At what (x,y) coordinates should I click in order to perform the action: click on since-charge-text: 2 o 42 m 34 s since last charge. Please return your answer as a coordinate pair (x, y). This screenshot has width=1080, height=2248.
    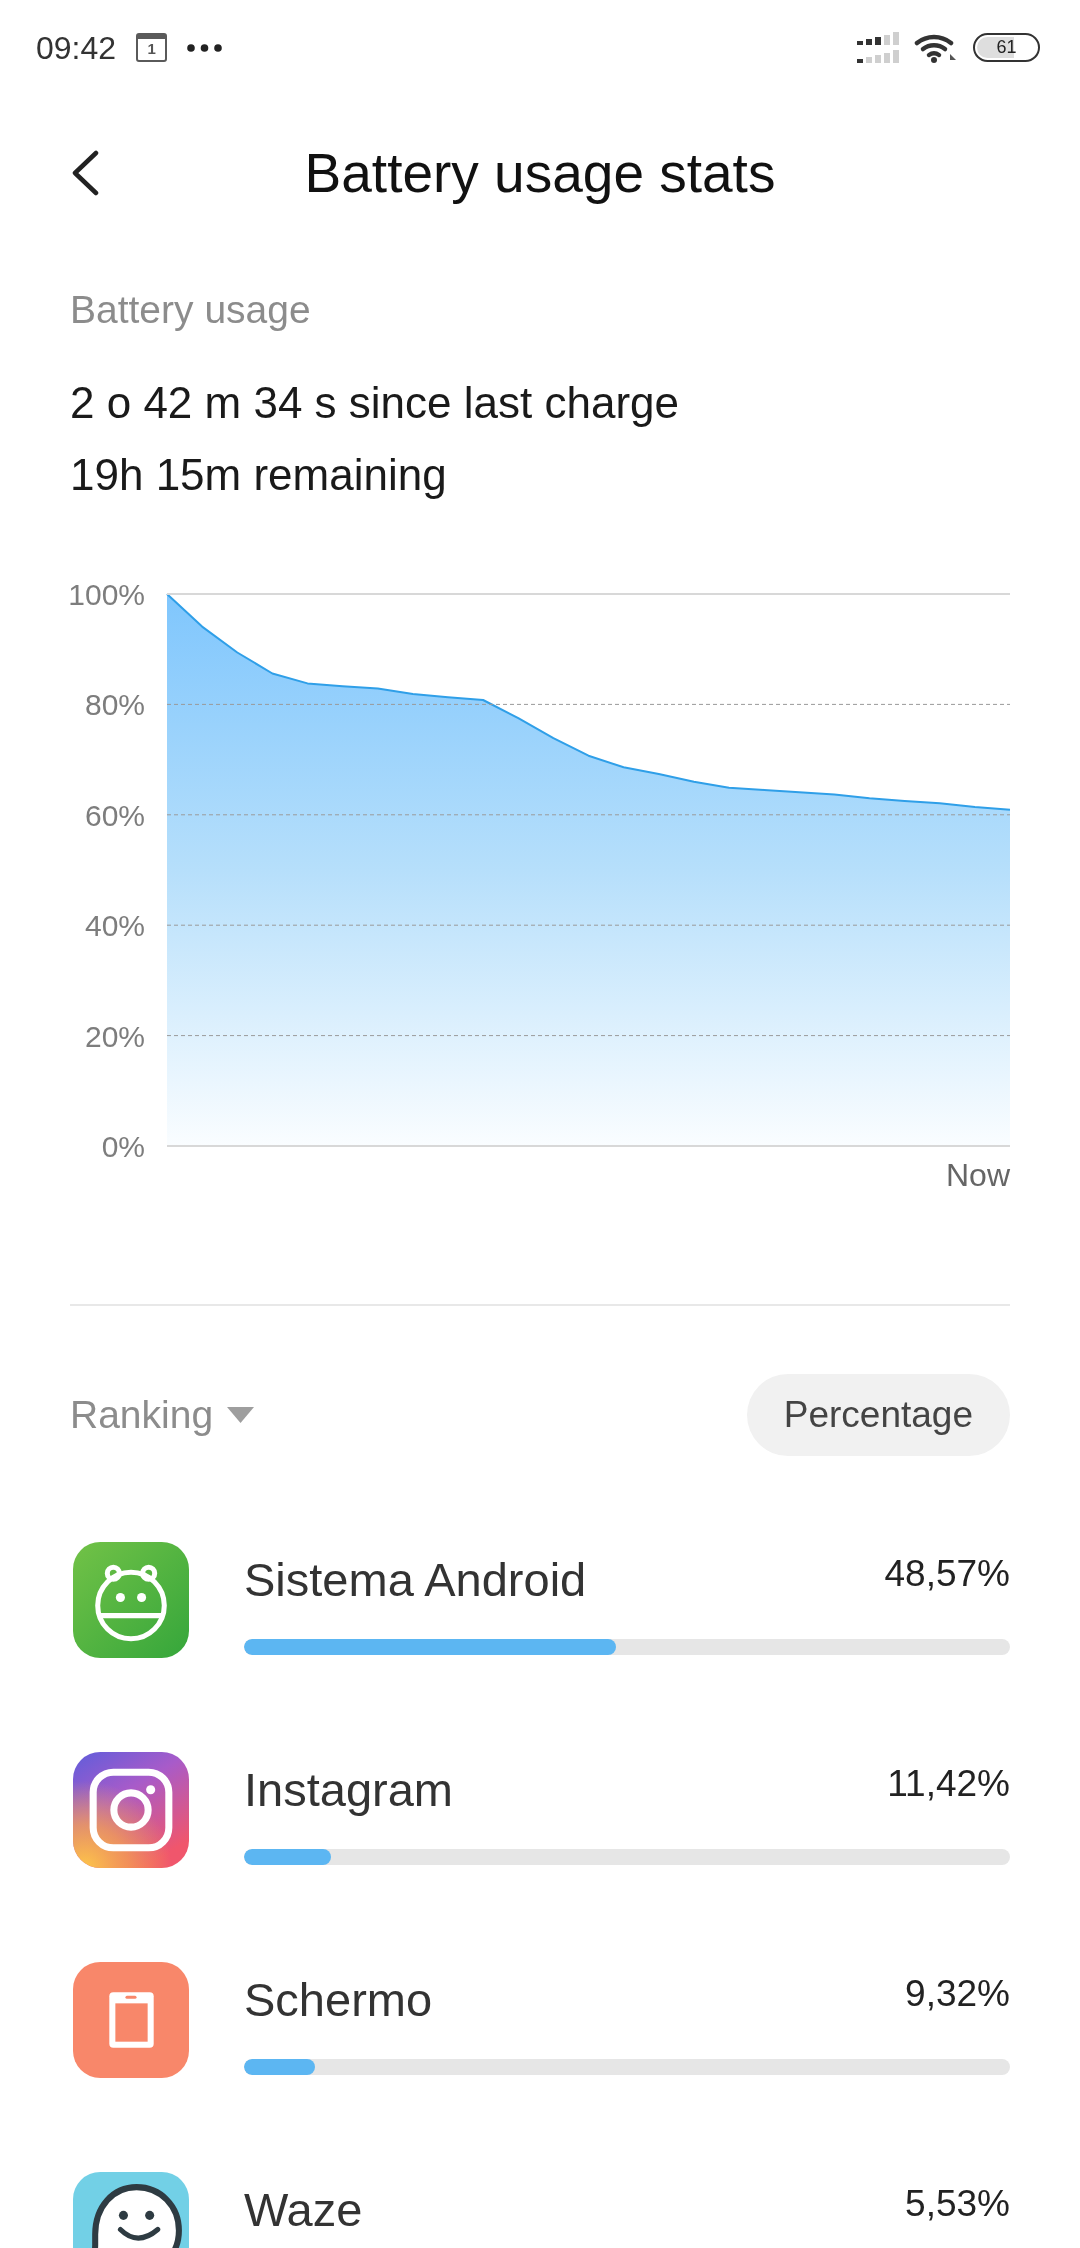
    Looking at the image, I should click on (375, 403).